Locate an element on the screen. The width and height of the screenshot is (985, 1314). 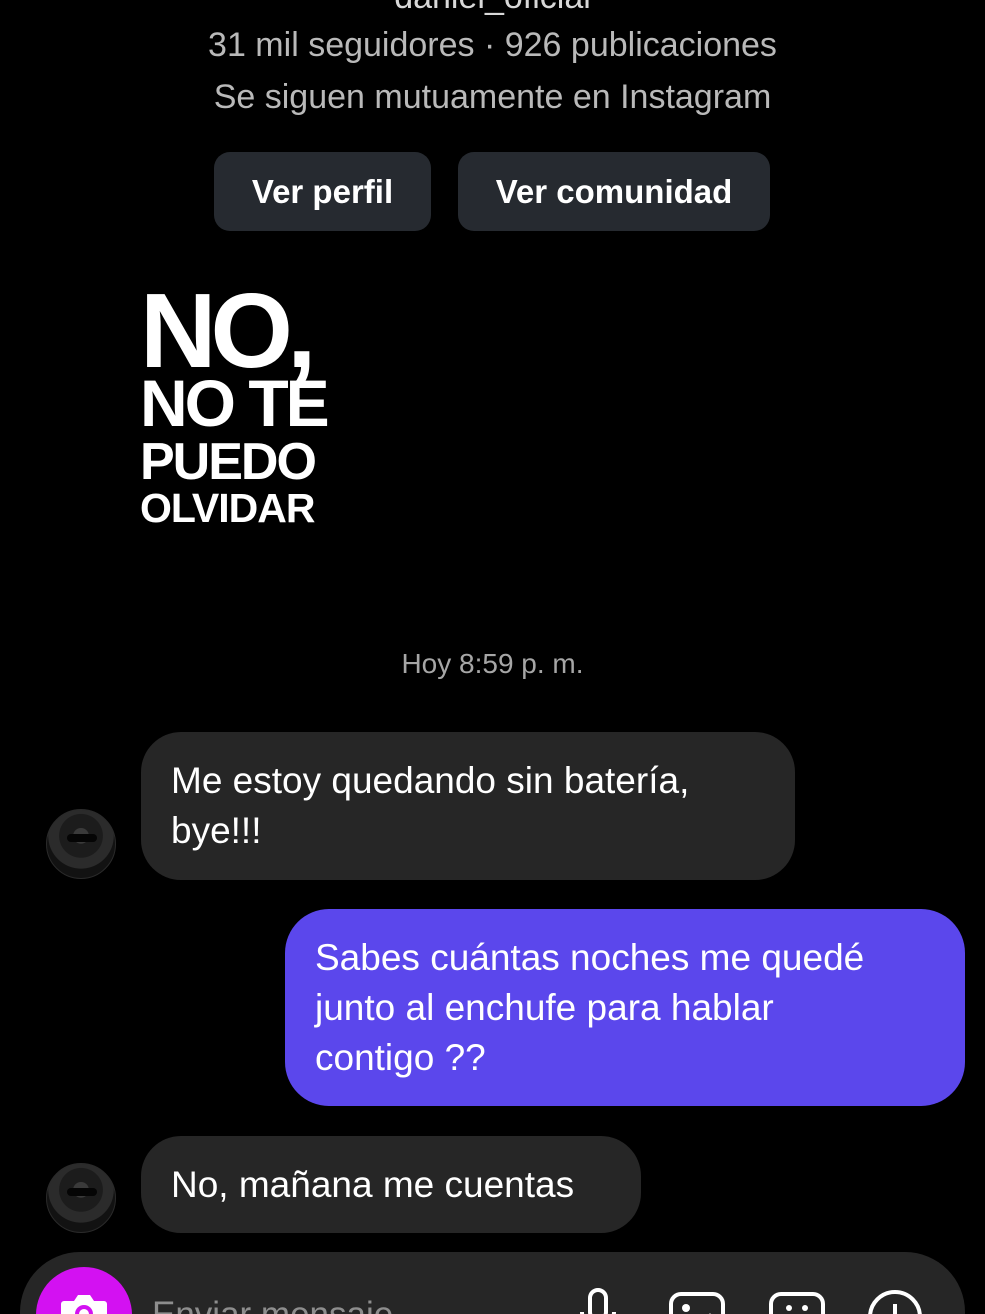
message-line: junto al enchufe para hablar is located at coordinates (544, 1007).